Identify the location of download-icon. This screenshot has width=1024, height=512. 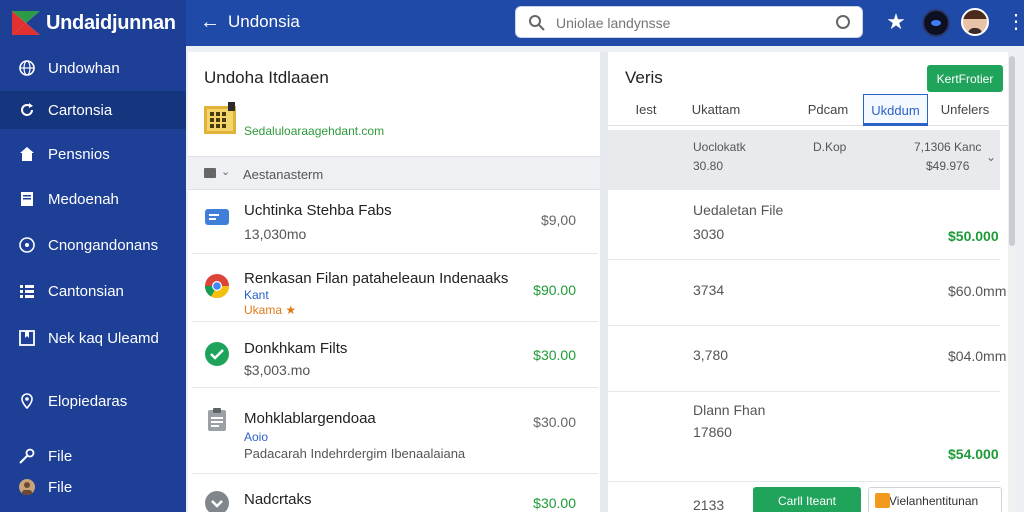
(217, 501).